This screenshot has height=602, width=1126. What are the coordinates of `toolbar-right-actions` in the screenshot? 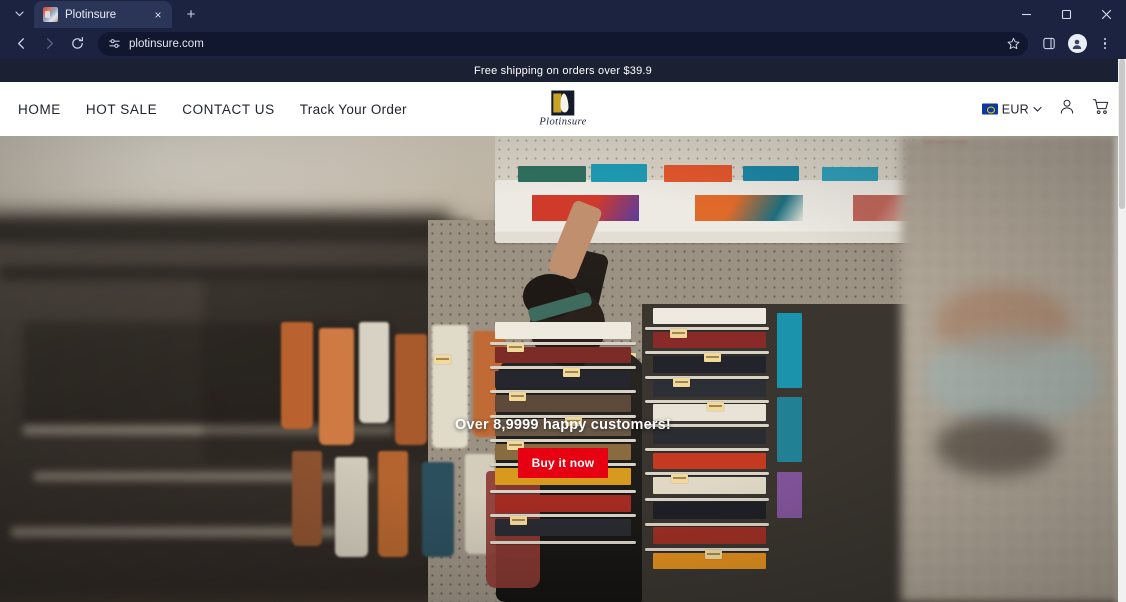 It's located at (1077, 44).